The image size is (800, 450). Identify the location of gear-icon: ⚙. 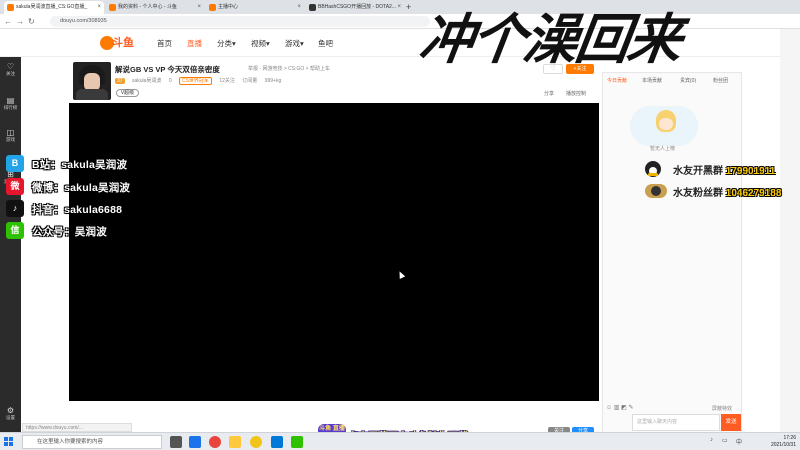
(10, 410).